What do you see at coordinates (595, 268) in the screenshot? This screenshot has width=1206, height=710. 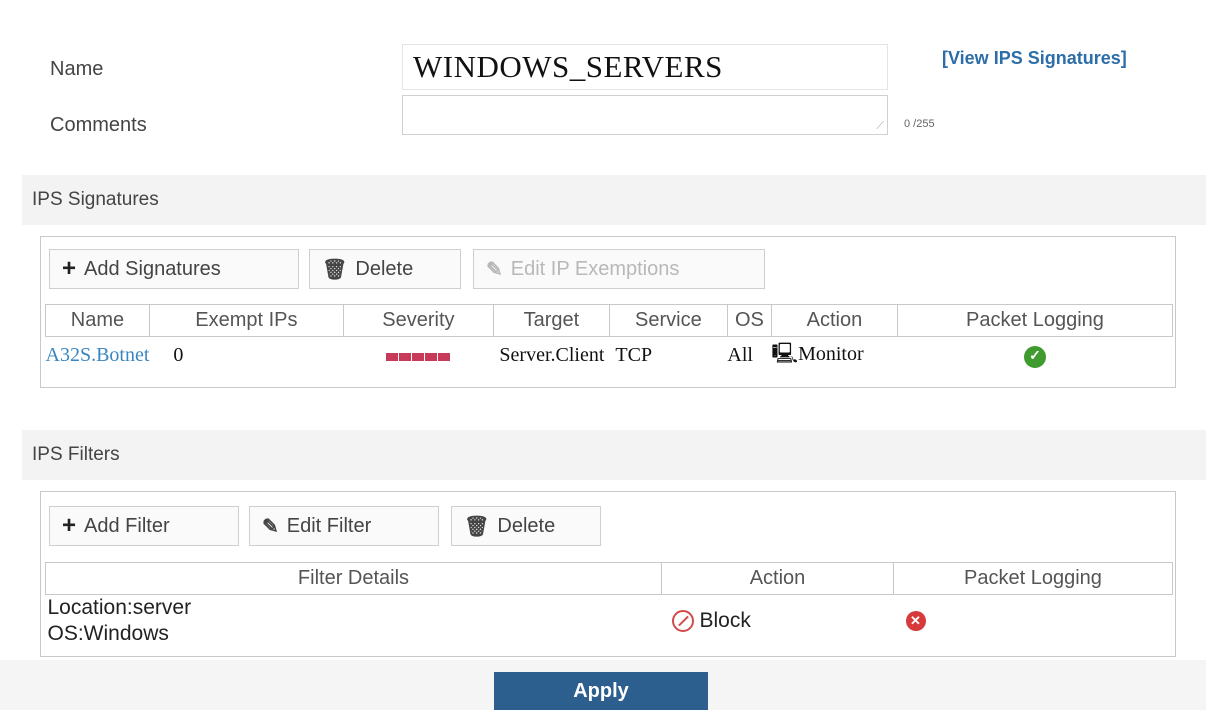 I see `edit-ip-exemptions-label: Edit IP Exemptions` at bounding box center [595, 268].